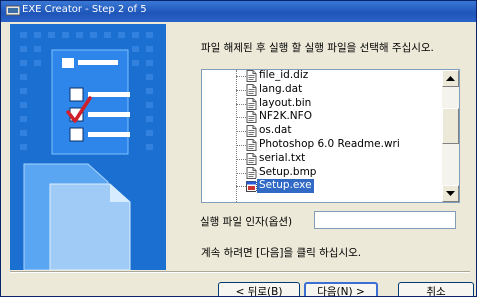 This screenshot has width=477, height=297. I want to click on back-button: < 뒤로(B), so click(259, 289).